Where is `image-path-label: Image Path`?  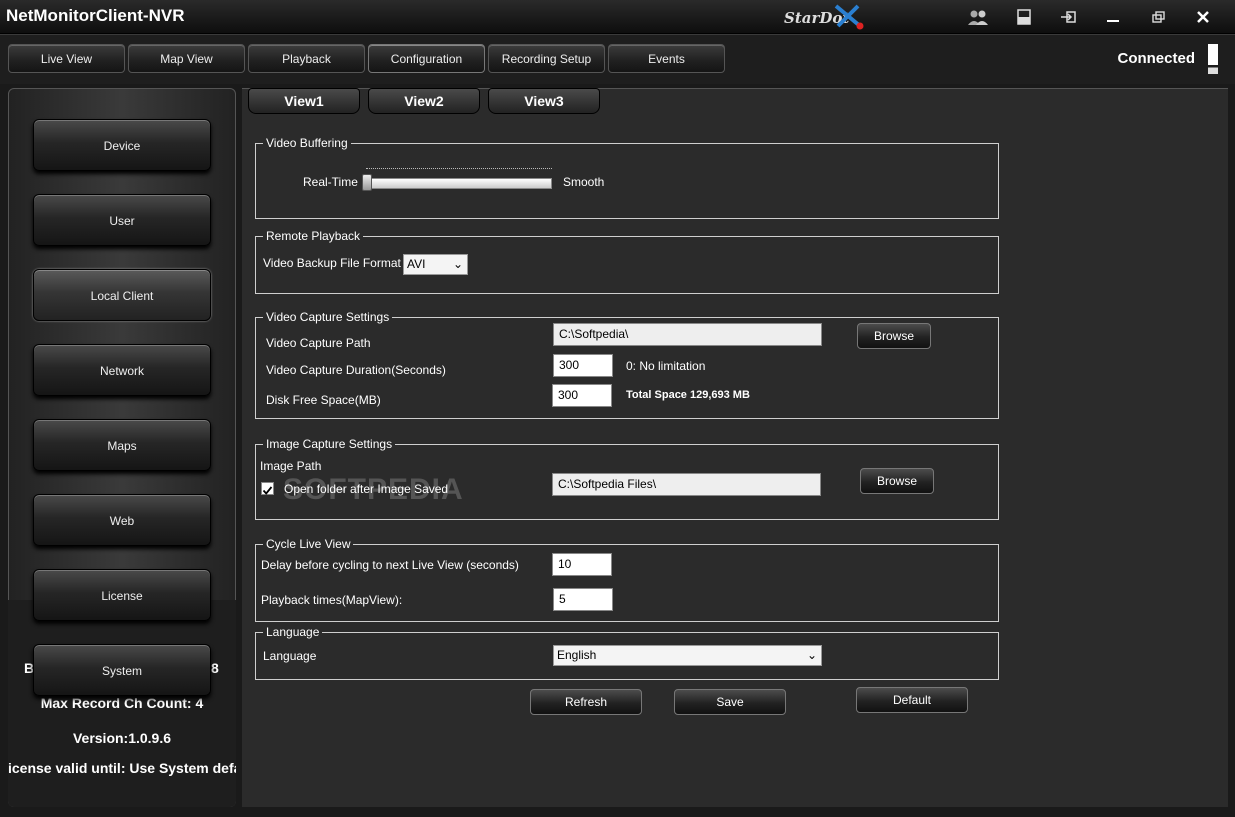
image-path-label: Image Path is located at coordinates (291, 466).